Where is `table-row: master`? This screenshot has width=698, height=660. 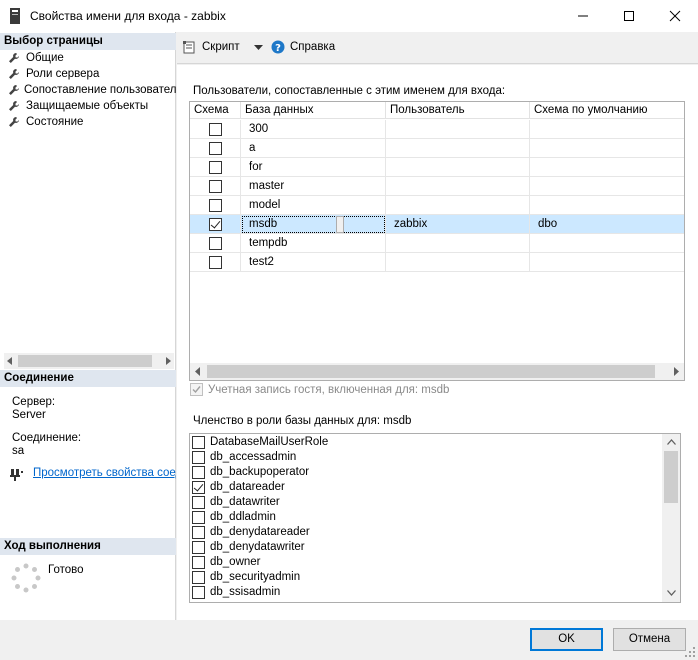
table-row: master is located at coordinates (437, 186).